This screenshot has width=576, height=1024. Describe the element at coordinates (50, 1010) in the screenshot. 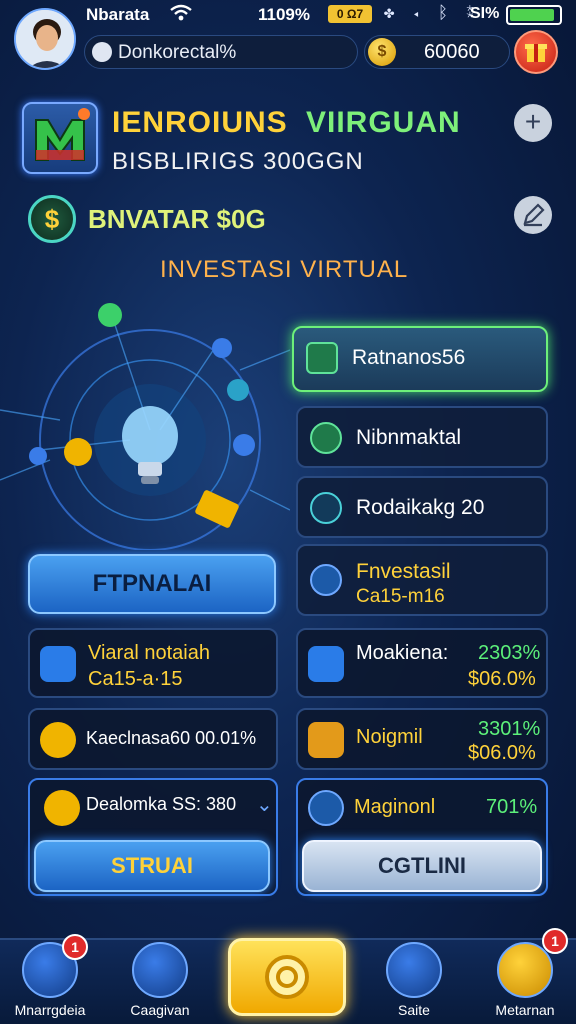

I see `nav-item-home-label: Mnarrgdeia` at that location.